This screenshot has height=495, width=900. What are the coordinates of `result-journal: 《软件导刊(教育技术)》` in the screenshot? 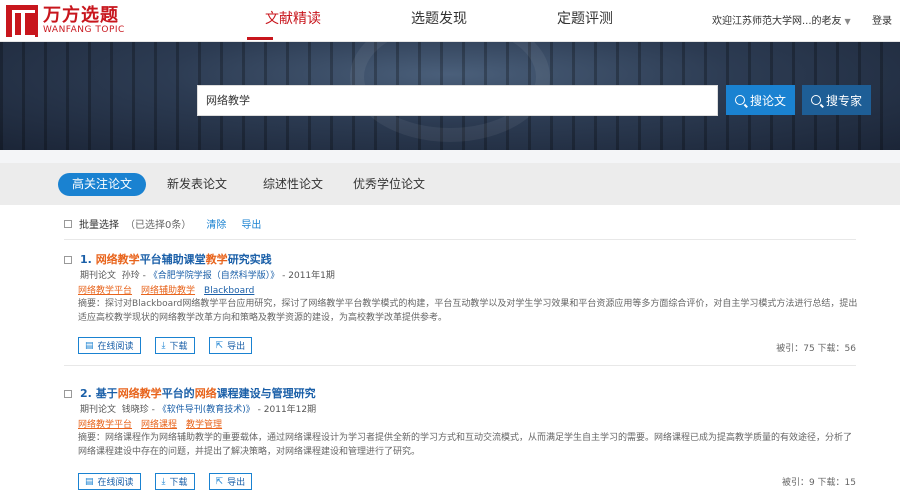 It's located at (206, 410).